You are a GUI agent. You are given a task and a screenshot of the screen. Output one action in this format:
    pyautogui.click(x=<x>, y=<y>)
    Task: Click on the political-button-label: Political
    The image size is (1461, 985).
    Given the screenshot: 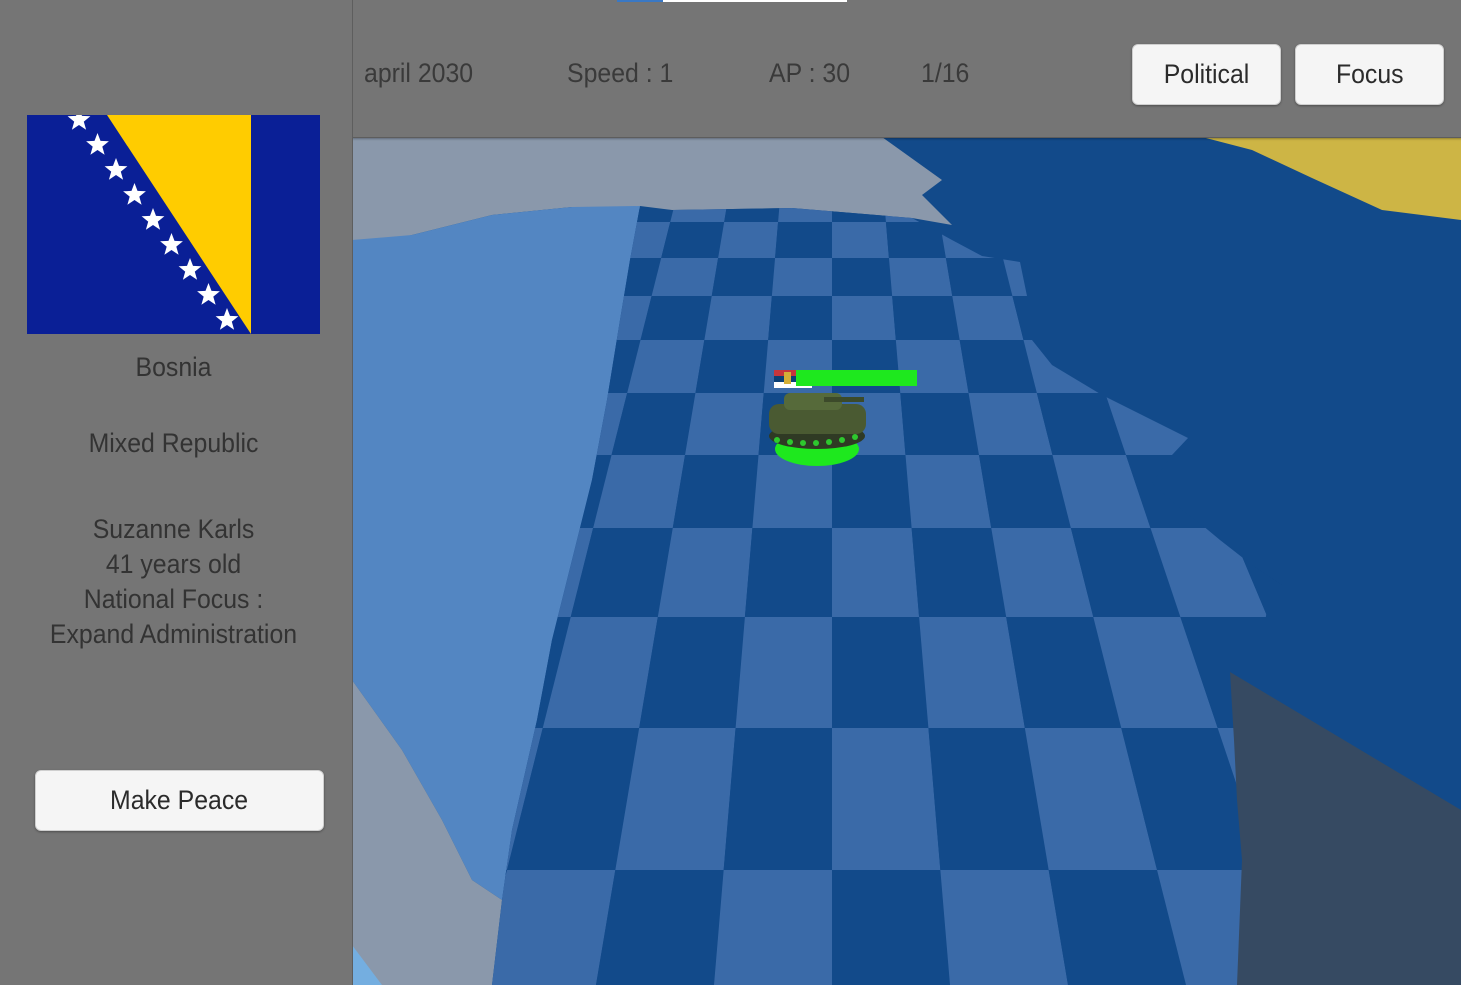 What is the action you would take?
    pyautogui.click(x=1206, y=74)
    